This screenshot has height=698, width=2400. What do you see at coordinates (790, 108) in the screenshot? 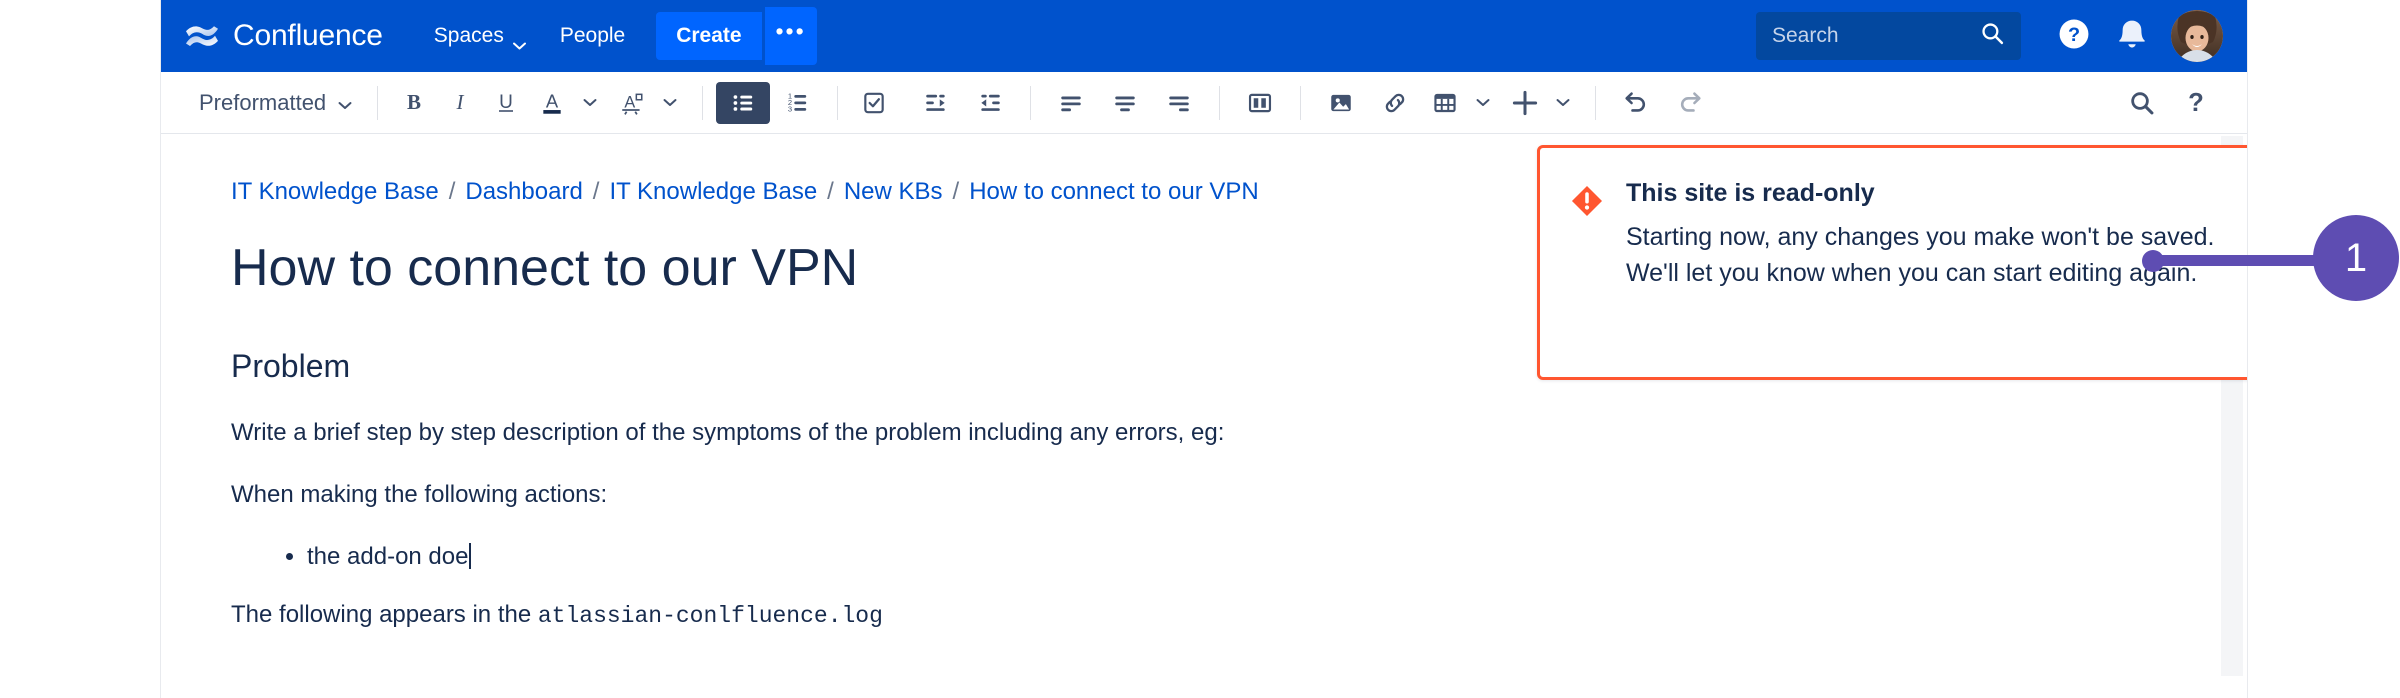
I see `svg-text: 3` at bounding box center [790, 108].